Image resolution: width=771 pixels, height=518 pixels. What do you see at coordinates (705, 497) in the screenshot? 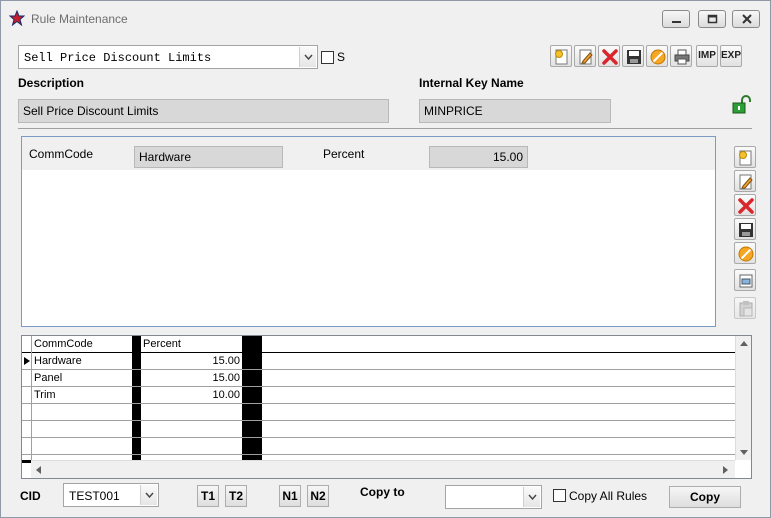
I see `copy-button: Copy` at bounding box center [705, 497].